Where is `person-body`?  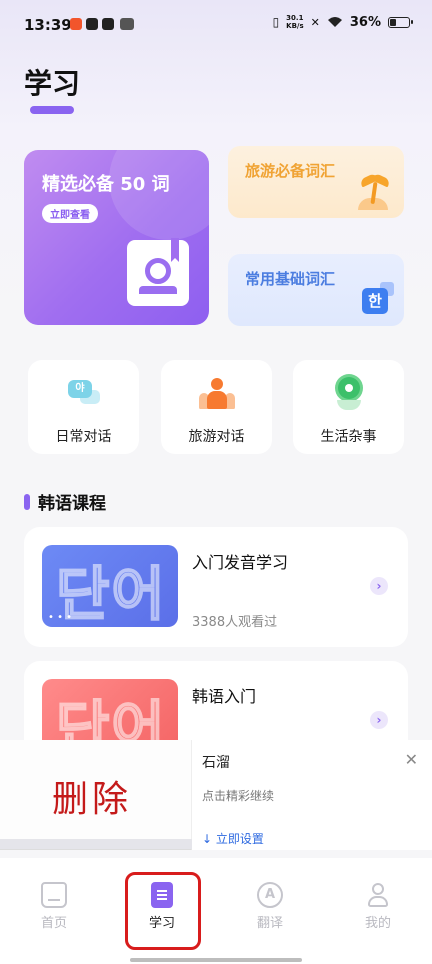 person-body is located at coordinates (217, 400).